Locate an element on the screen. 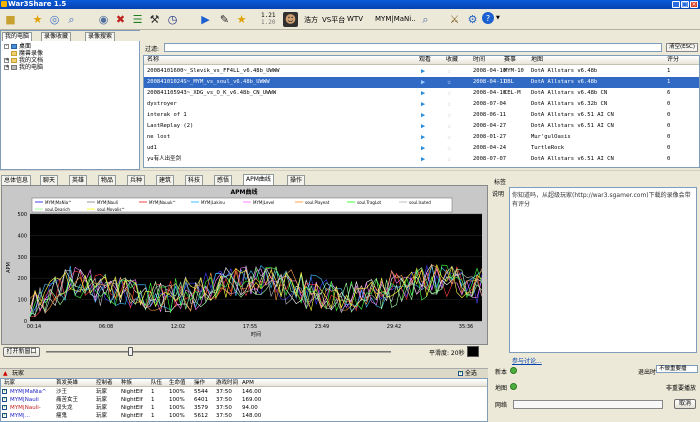 This screenshot has width=700, height=422. replay-row: ud1 ▶ ☆ 2008-04-24 TurtleRock 0 is located at coordinates (421, 148).